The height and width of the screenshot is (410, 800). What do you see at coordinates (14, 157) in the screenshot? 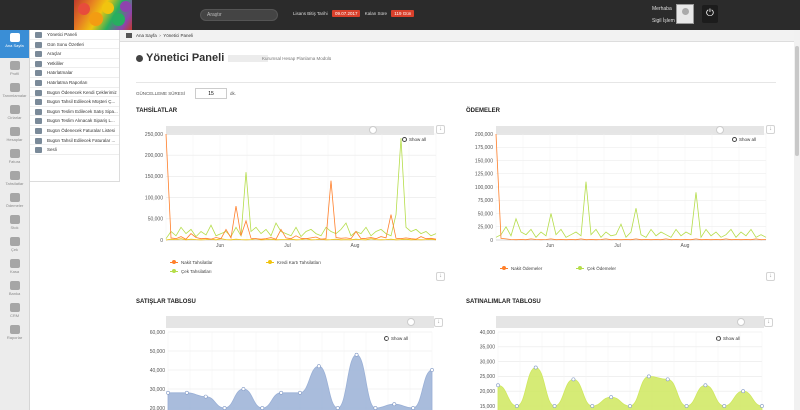
I see `left-nav-item: Fatura` at bounding box center [14, 157].